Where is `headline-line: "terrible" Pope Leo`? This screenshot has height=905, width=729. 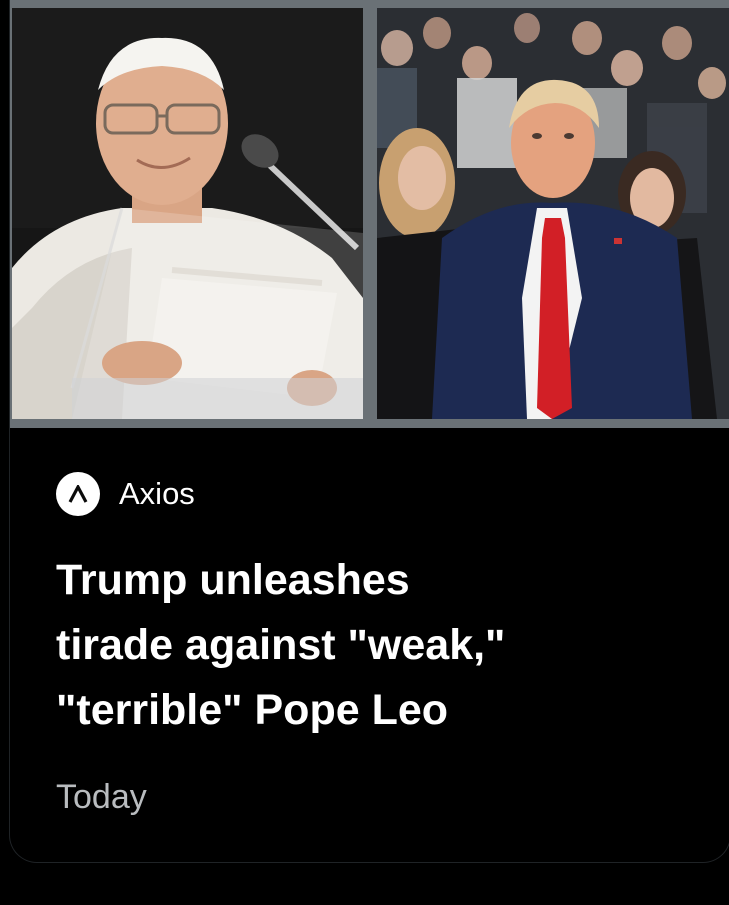 headline-line: "terrible" Pope Leo is located at coordinates (252, 710).